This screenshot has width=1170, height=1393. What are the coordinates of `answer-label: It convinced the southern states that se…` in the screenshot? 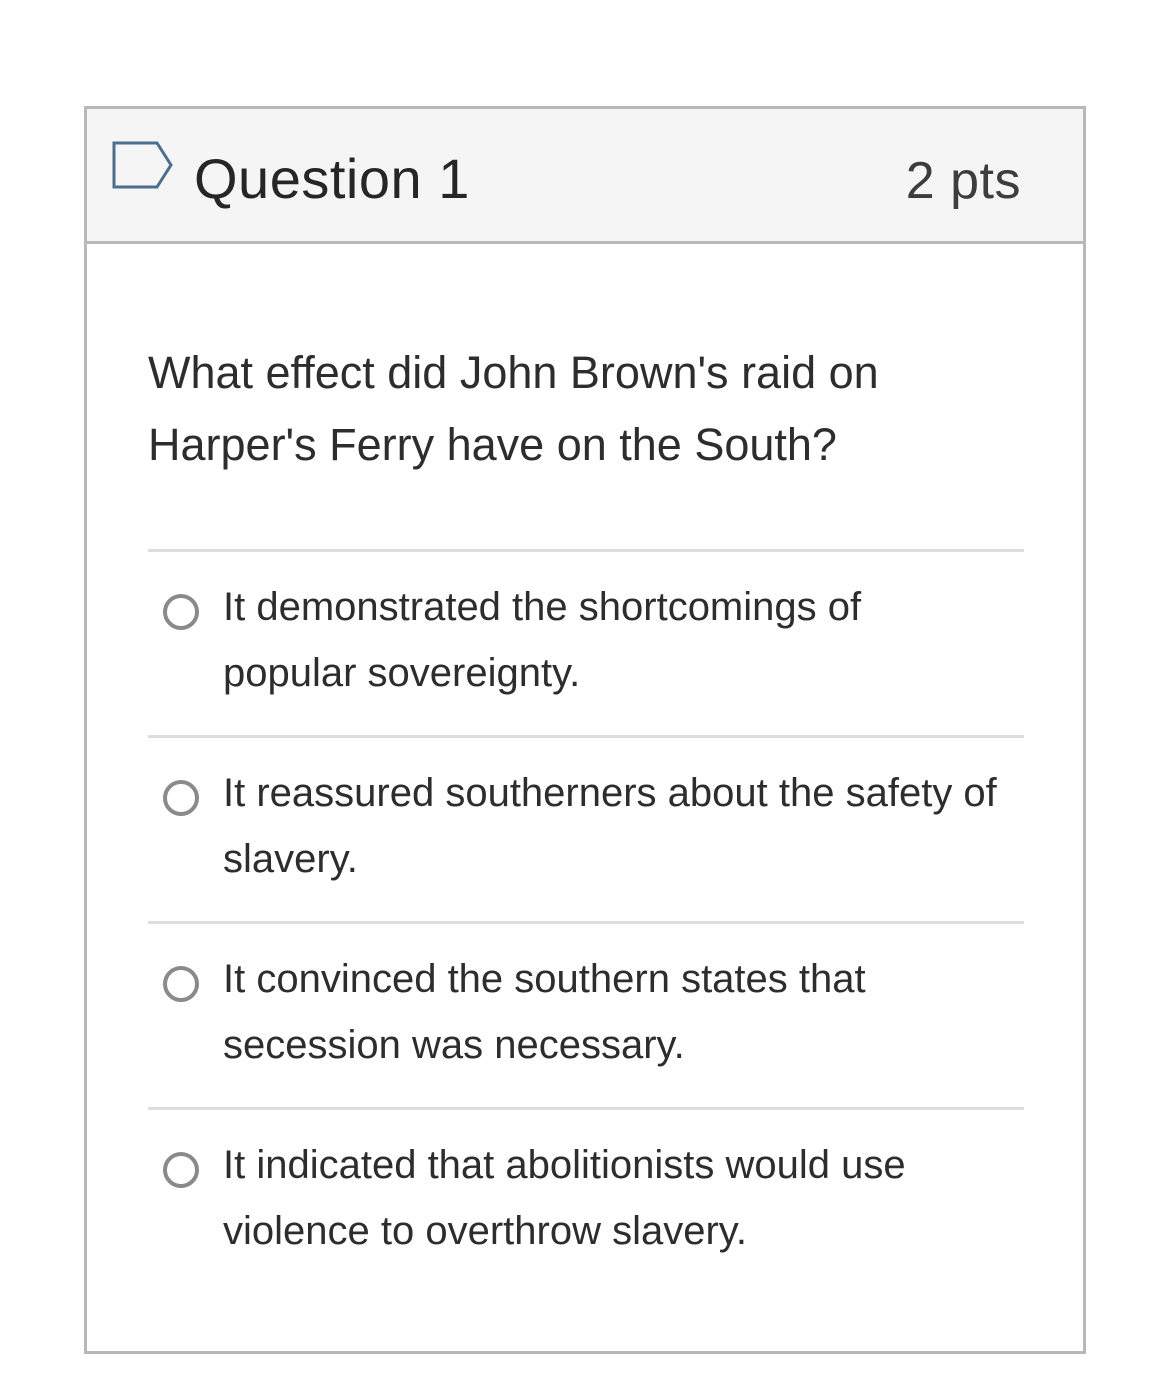 It's located at (613, 1012).